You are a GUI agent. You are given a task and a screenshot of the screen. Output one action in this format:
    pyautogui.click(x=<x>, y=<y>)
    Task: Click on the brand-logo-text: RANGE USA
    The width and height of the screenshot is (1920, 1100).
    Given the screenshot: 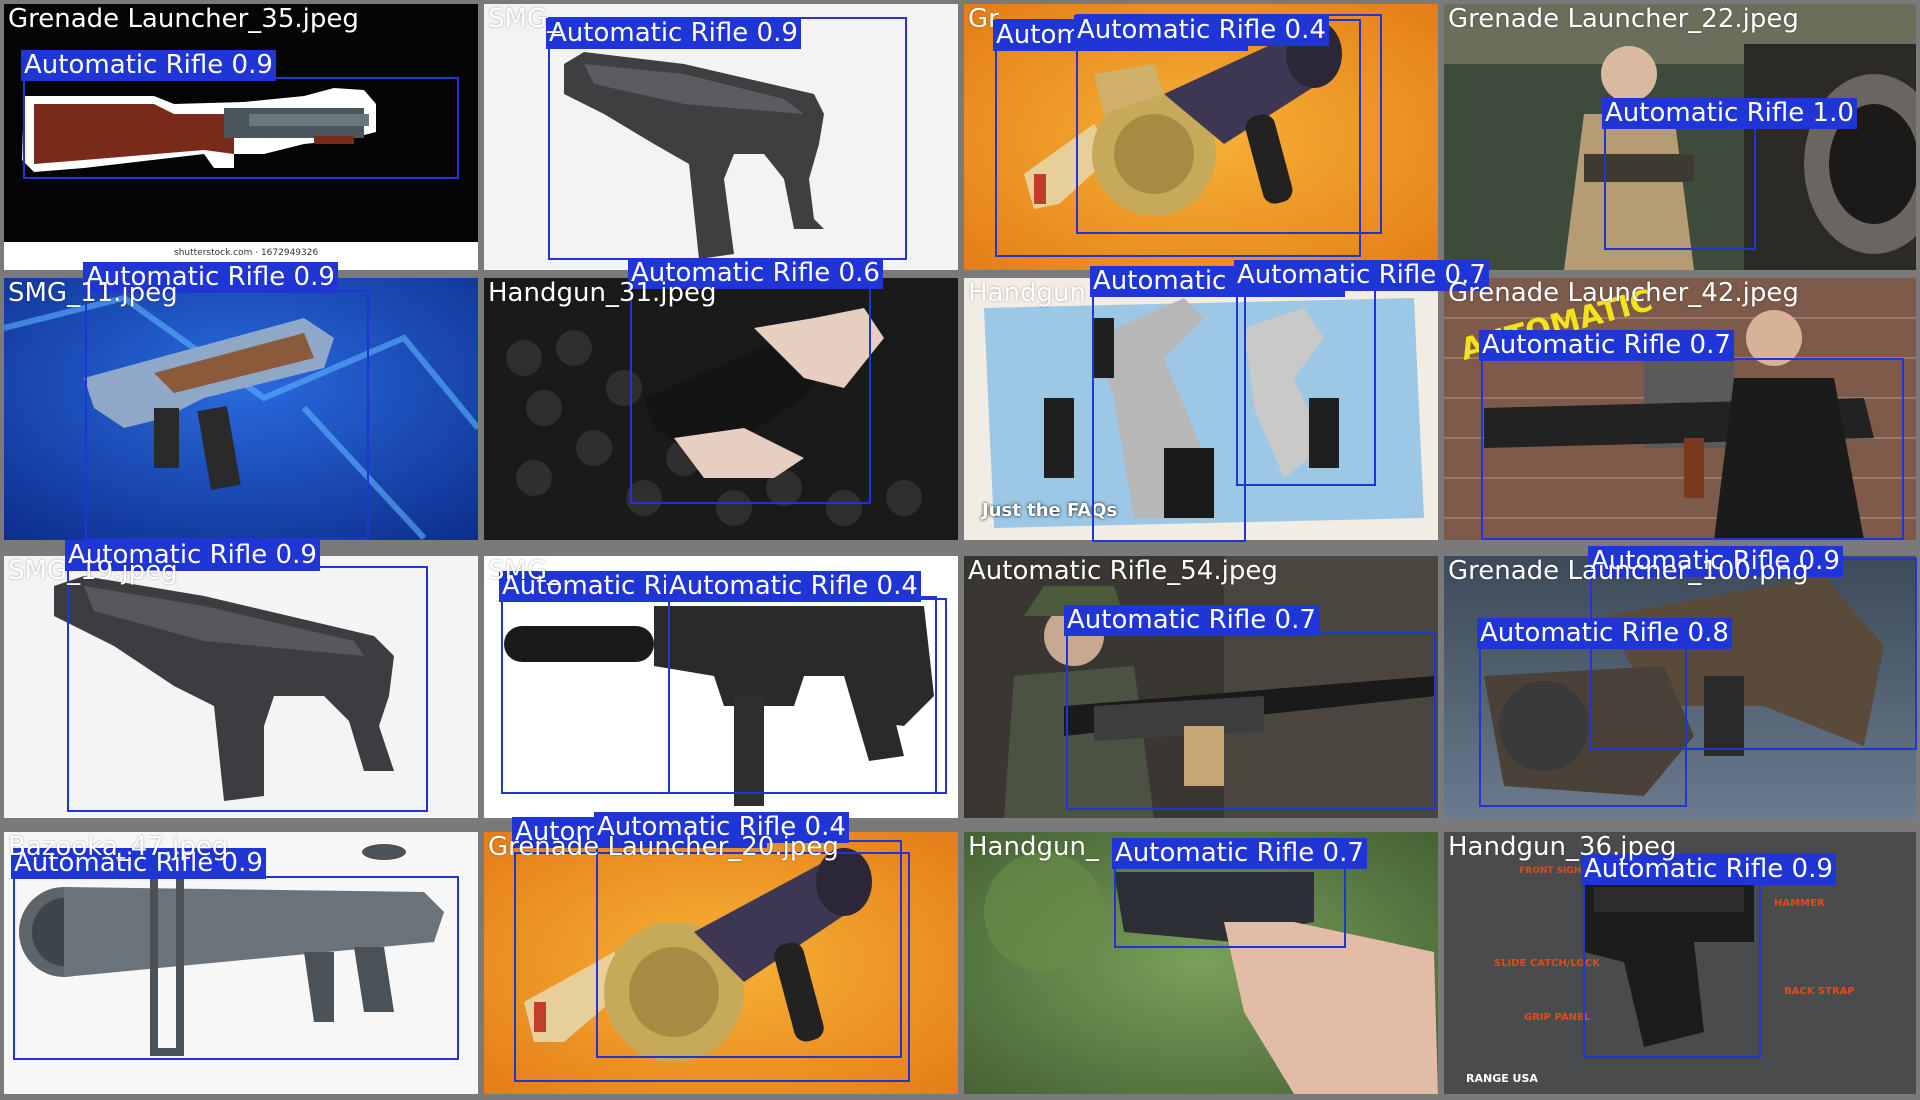 What is the action you would take?
    pyautogui.click(x=1502, y=1078)
    